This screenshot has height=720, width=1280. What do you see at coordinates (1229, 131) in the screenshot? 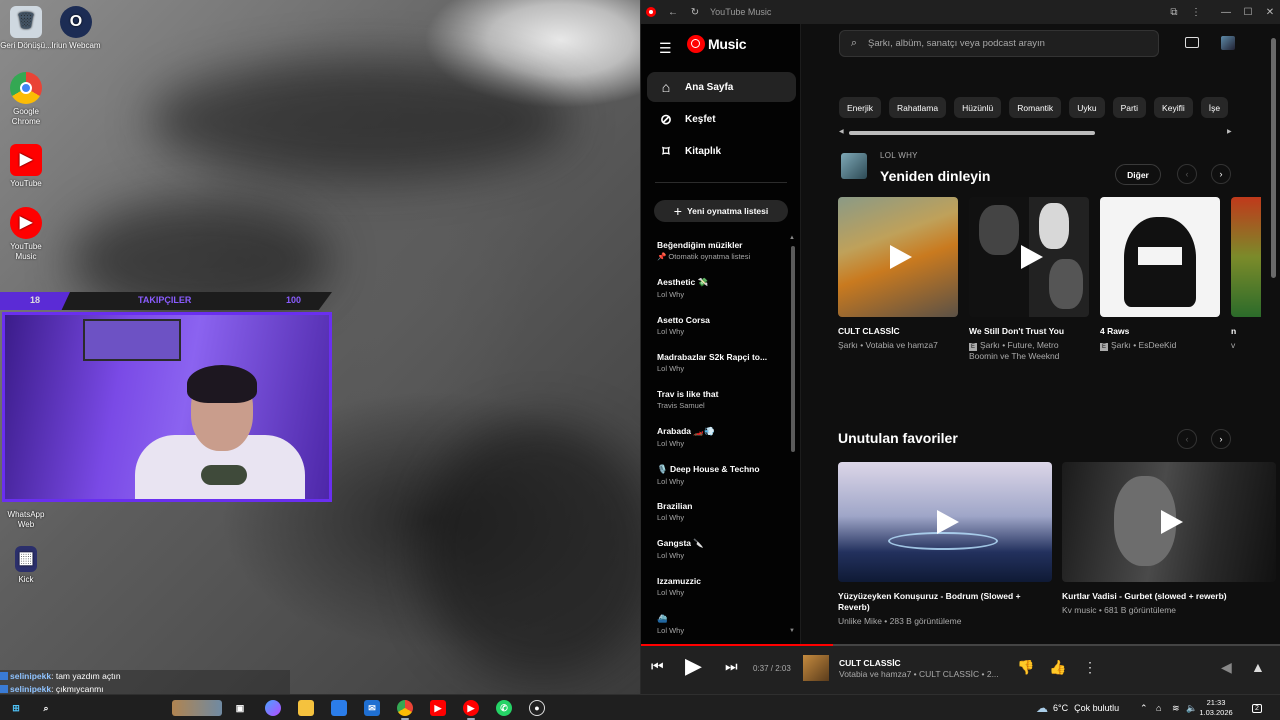
I see `scroll-right-icon: ▶` at bounding box center [1229, 131].